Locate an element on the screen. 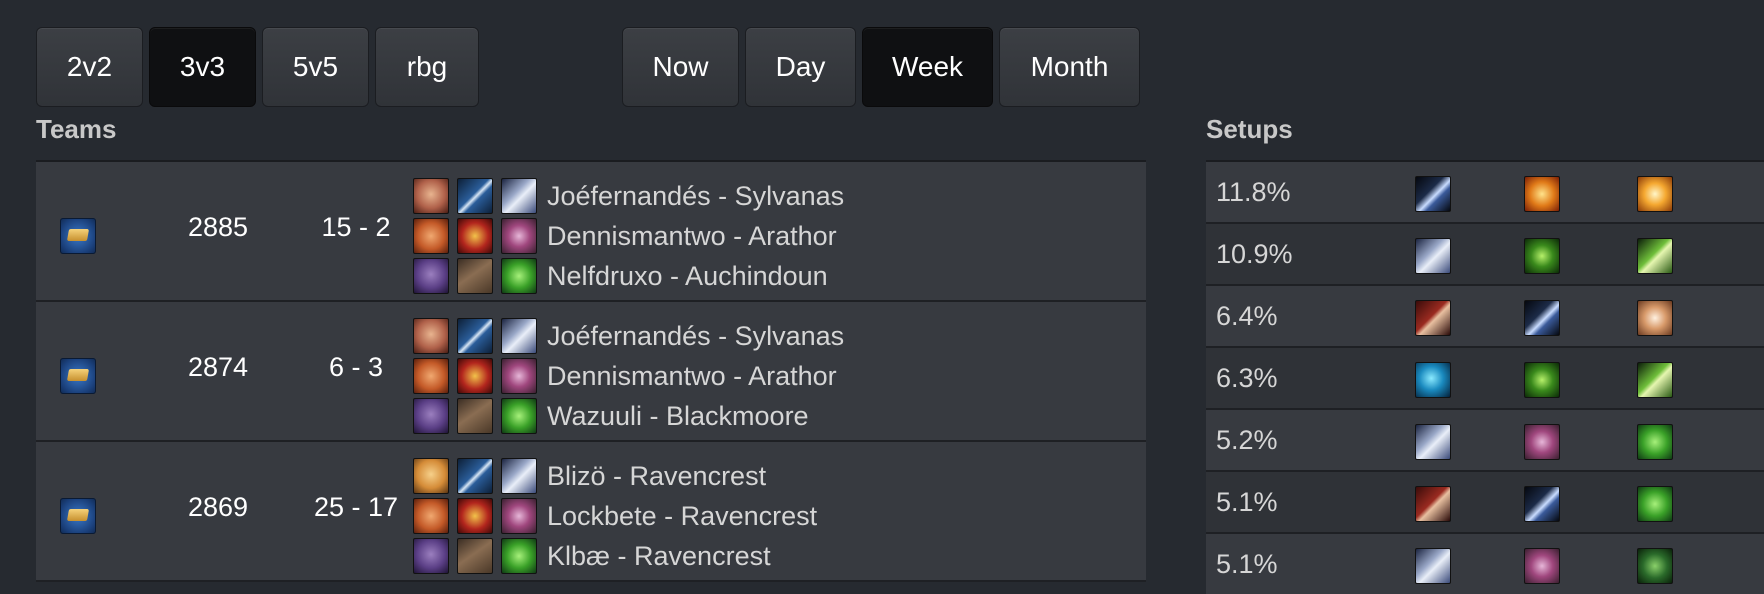 This screenshot has width=1764, height=594. team-record: 6 - 3 is located at coordinates (356, 367).